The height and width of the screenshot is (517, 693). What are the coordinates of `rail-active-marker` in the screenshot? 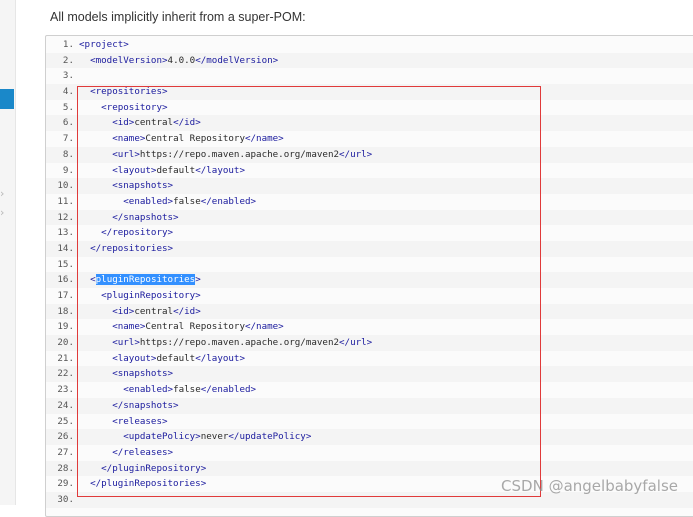 It's located at (7, 99).